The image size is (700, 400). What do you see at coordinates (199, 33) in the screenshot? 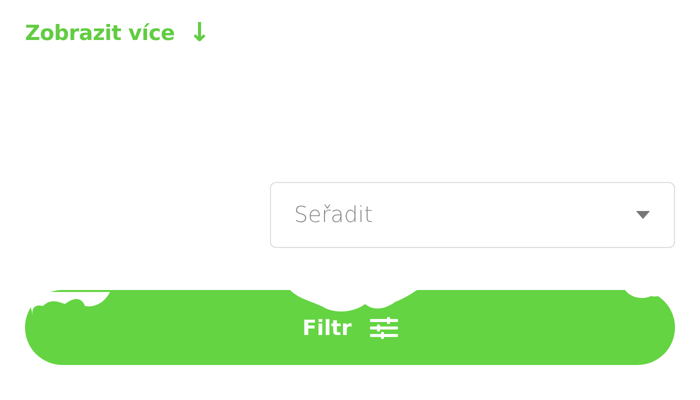
I see `arrow-down-icon: ↓` at bounding box center [199, 33].